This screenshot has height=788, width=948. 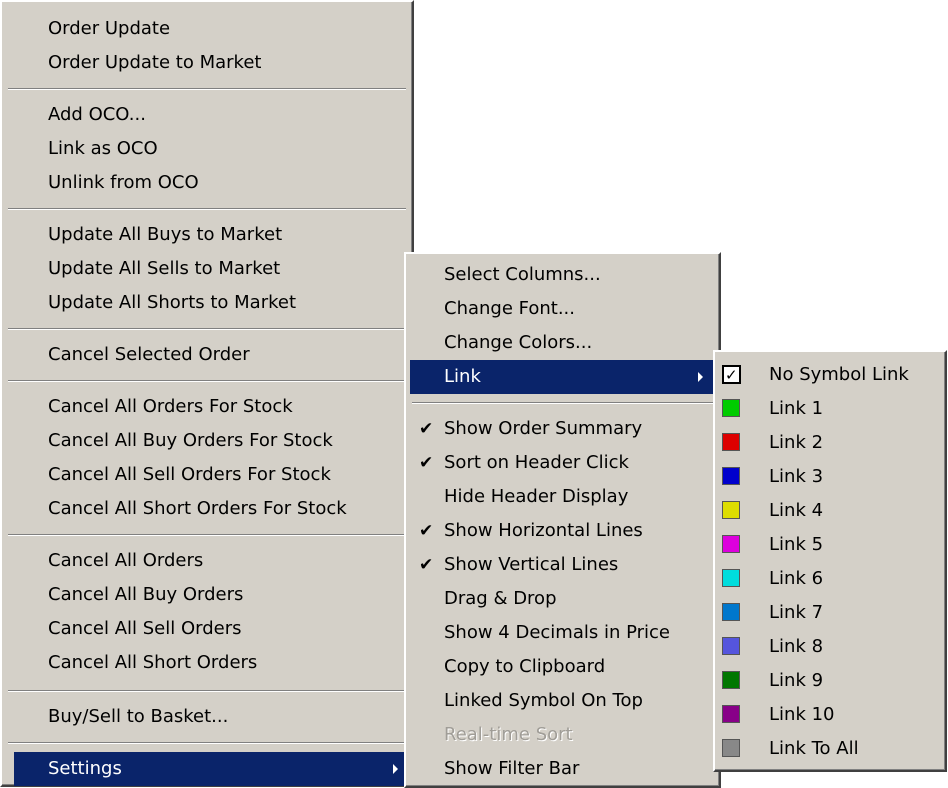 I want to click on menu-item-label: Link as OCO, so click(x=103, y=148).